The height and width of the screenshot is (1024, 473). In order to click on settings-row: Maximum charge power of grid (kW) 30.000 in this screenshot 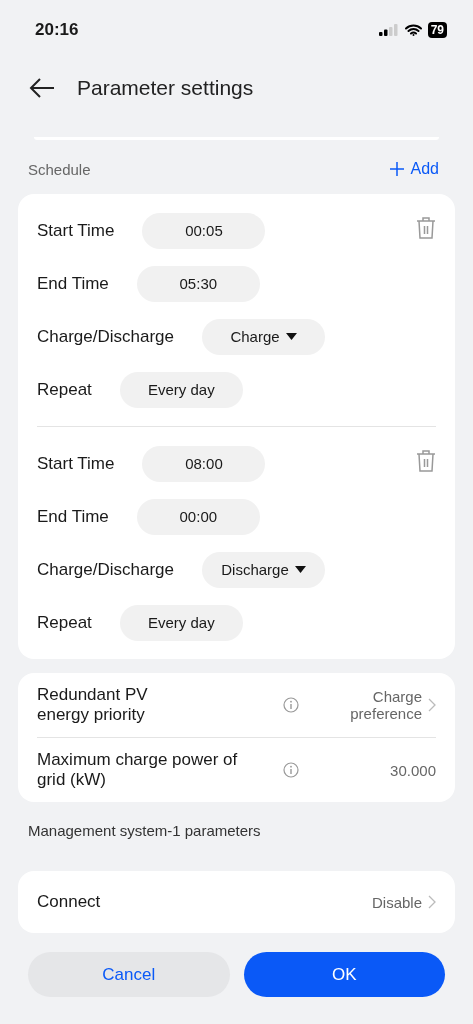, I will do `click(236, 769)`.